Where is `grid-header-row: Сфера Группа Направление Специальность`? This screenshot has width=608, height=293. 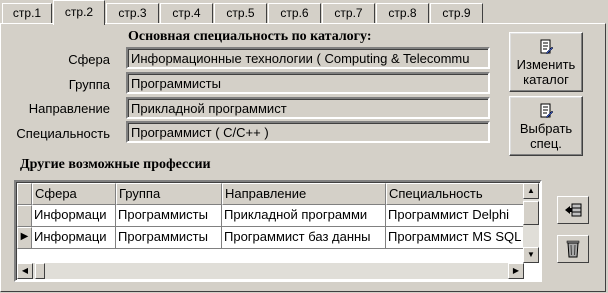 grid-header-row: Сфера Группа Направление Специальность is located at coordinates (273, 194).